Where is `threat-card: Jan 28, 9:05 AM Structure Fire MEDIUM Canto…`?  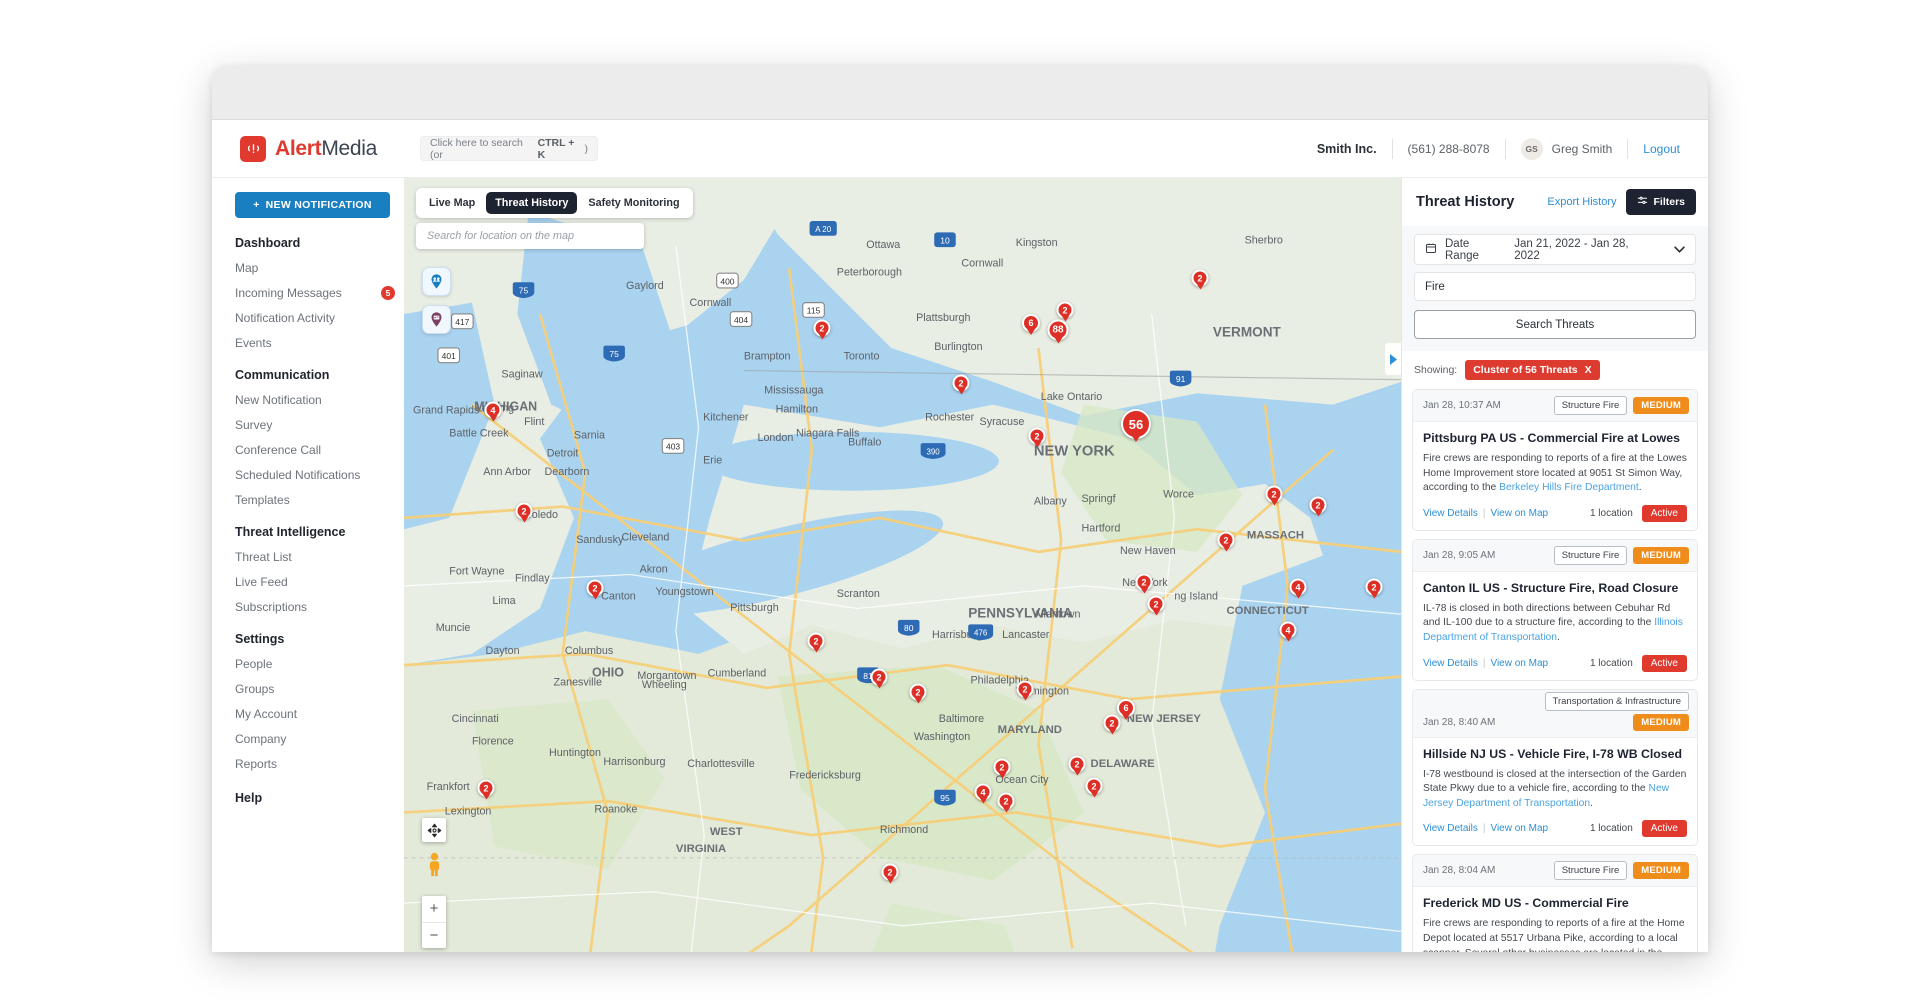
threat-card: Jan 28, 9:05 AM Structure Fire MEDIUM Canto… is located at coordinates (1555, 609).